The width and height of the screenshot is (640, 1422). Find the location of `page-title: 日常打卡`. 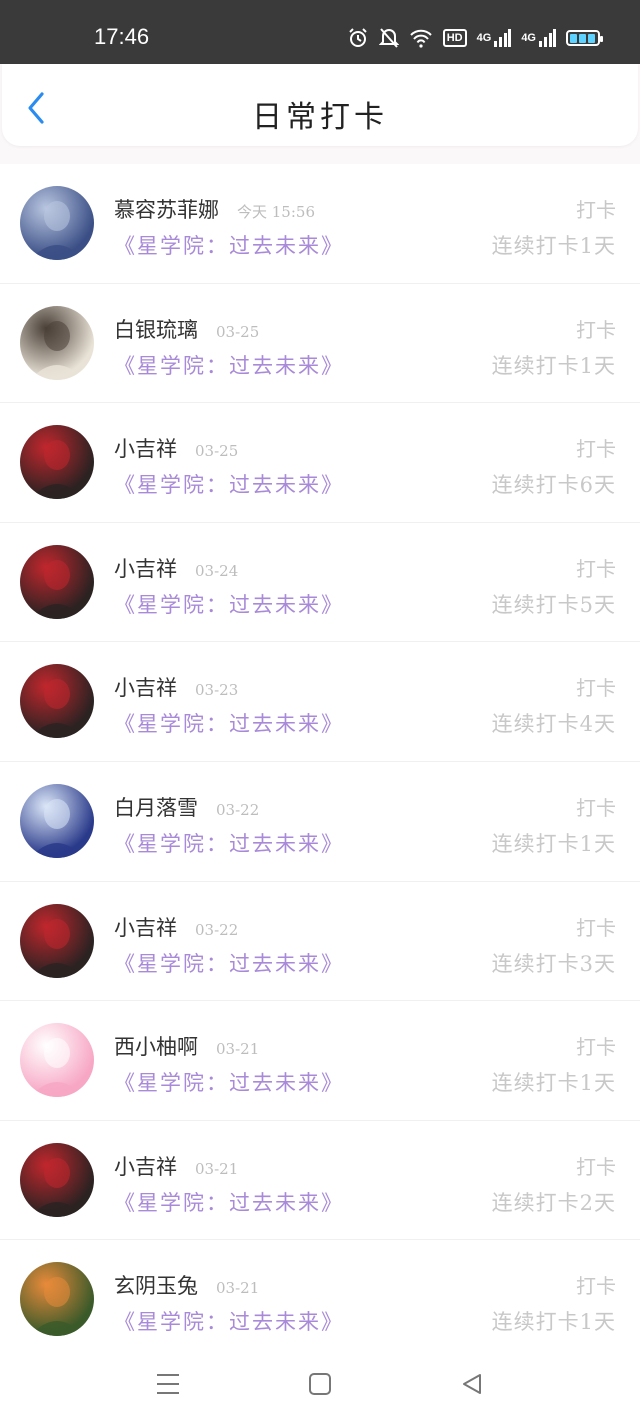

page-title: 日常打卡 is located at coordinates (320, 117).